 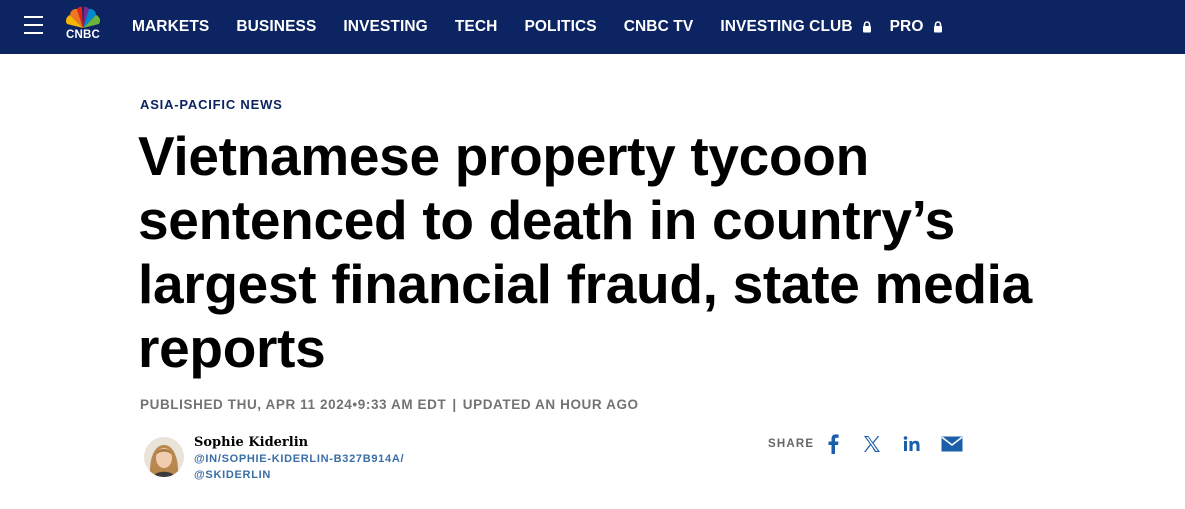 What do you see at coordinates (906, 26) in the screenshot?
I see `nav-label: PRO` at bounding box center [906, 26].